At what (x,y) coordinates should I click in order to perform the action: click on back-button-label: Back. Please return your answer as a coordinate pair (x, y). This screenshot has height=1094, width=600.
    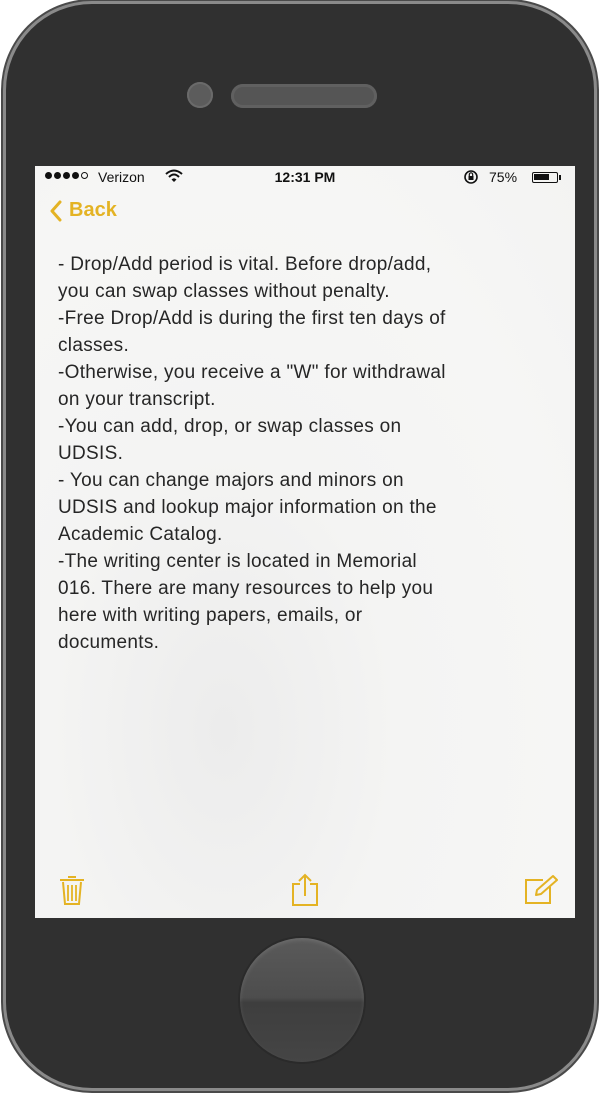
    Looking at the image, I should click on (93, 210).